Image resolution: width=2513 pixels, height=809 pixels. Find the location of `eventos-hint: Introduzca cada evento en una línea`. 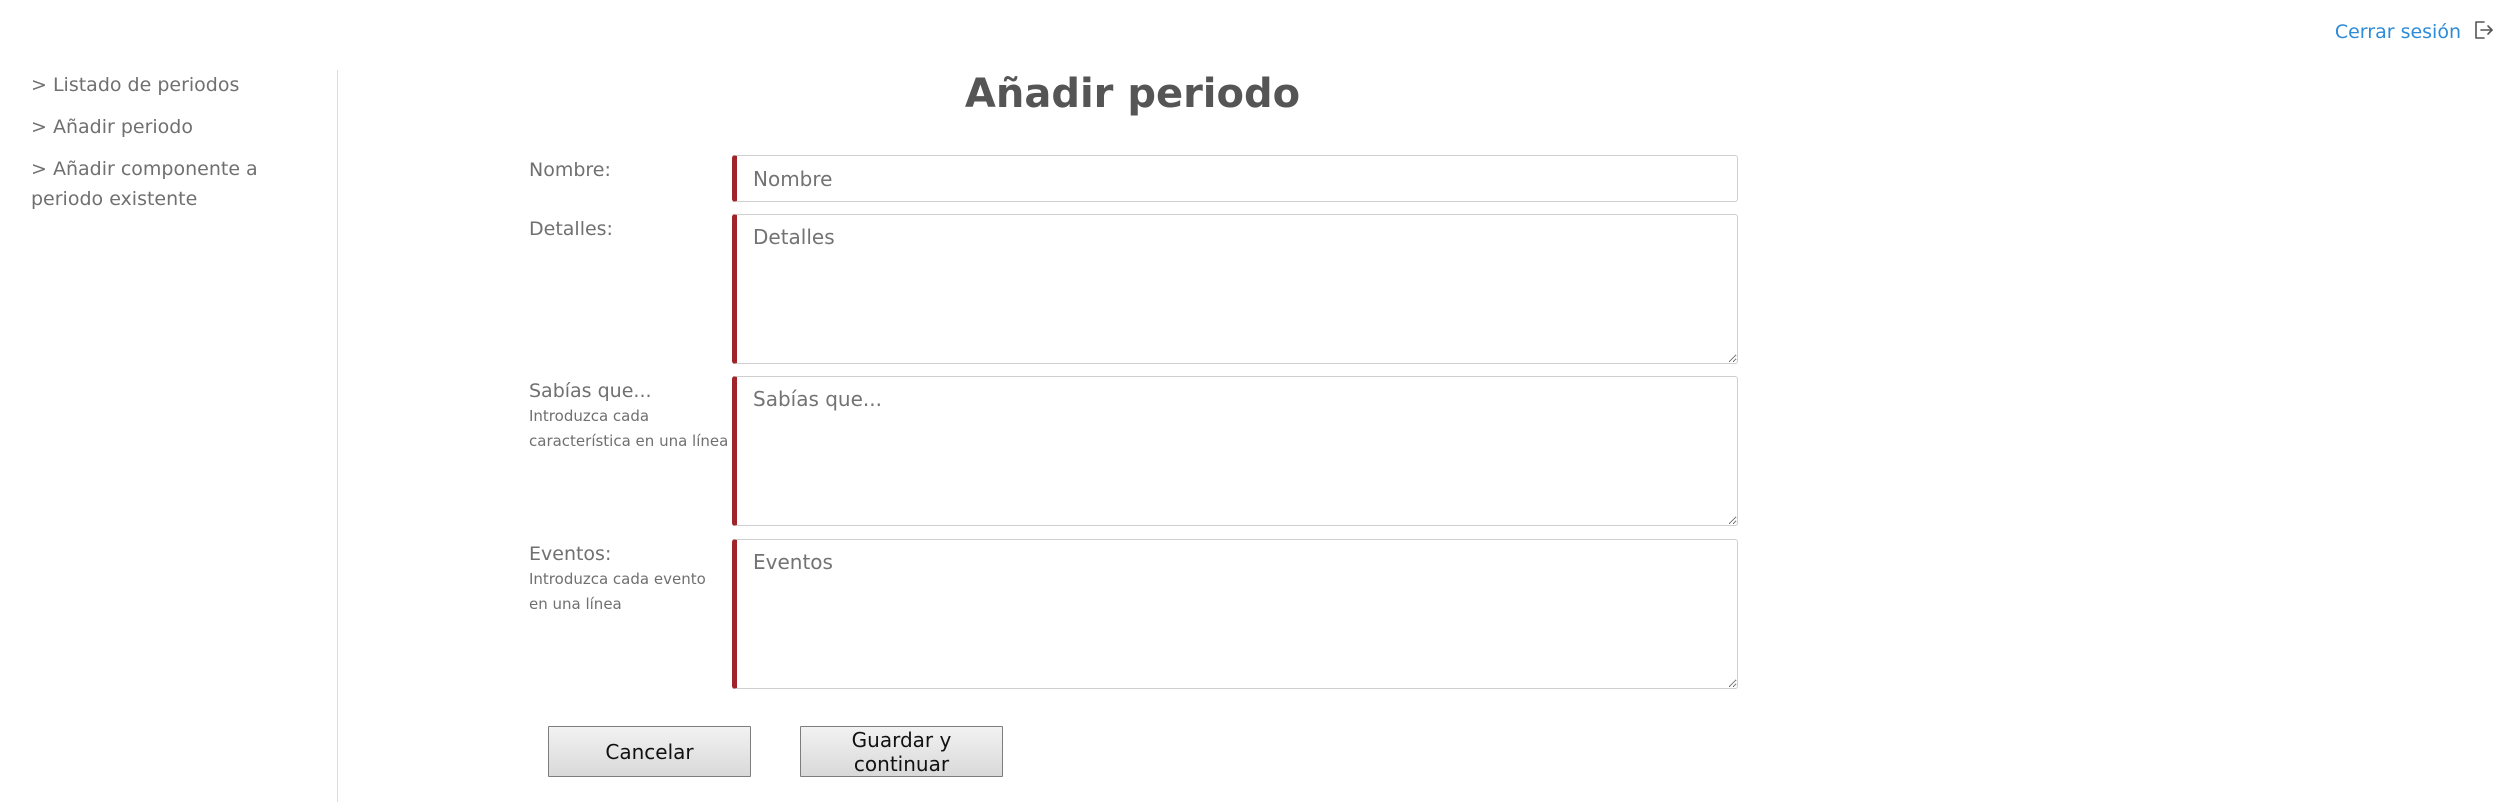

eventos-hint: Introduzca cada evento en una línea is located at coordinates (617, 591).